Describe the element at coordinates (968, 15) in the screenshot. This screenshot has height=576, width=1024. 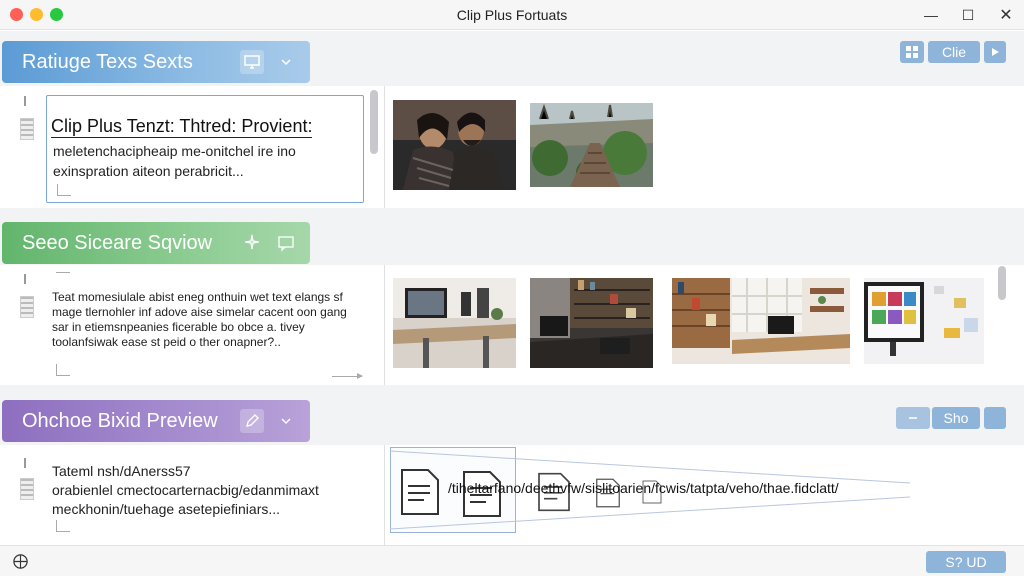
I see `maximize-button: ☐` at that location.